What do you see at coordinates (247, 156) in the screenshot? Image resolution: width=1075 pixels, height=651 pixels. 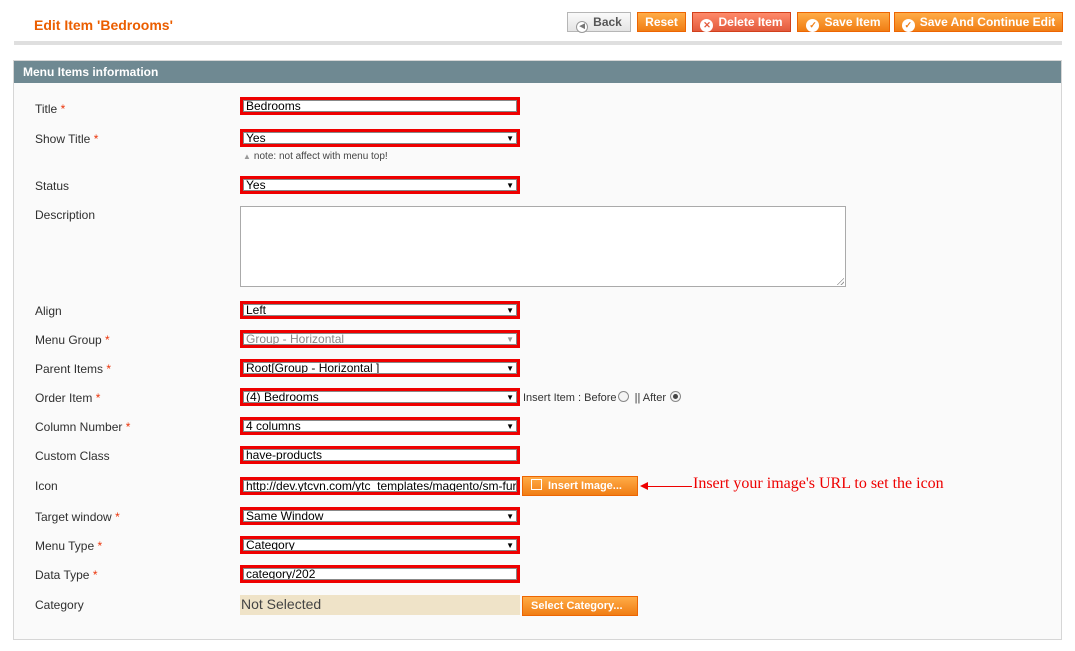 I see `triangle-icon: ▲` at bounding box center [247, 156].